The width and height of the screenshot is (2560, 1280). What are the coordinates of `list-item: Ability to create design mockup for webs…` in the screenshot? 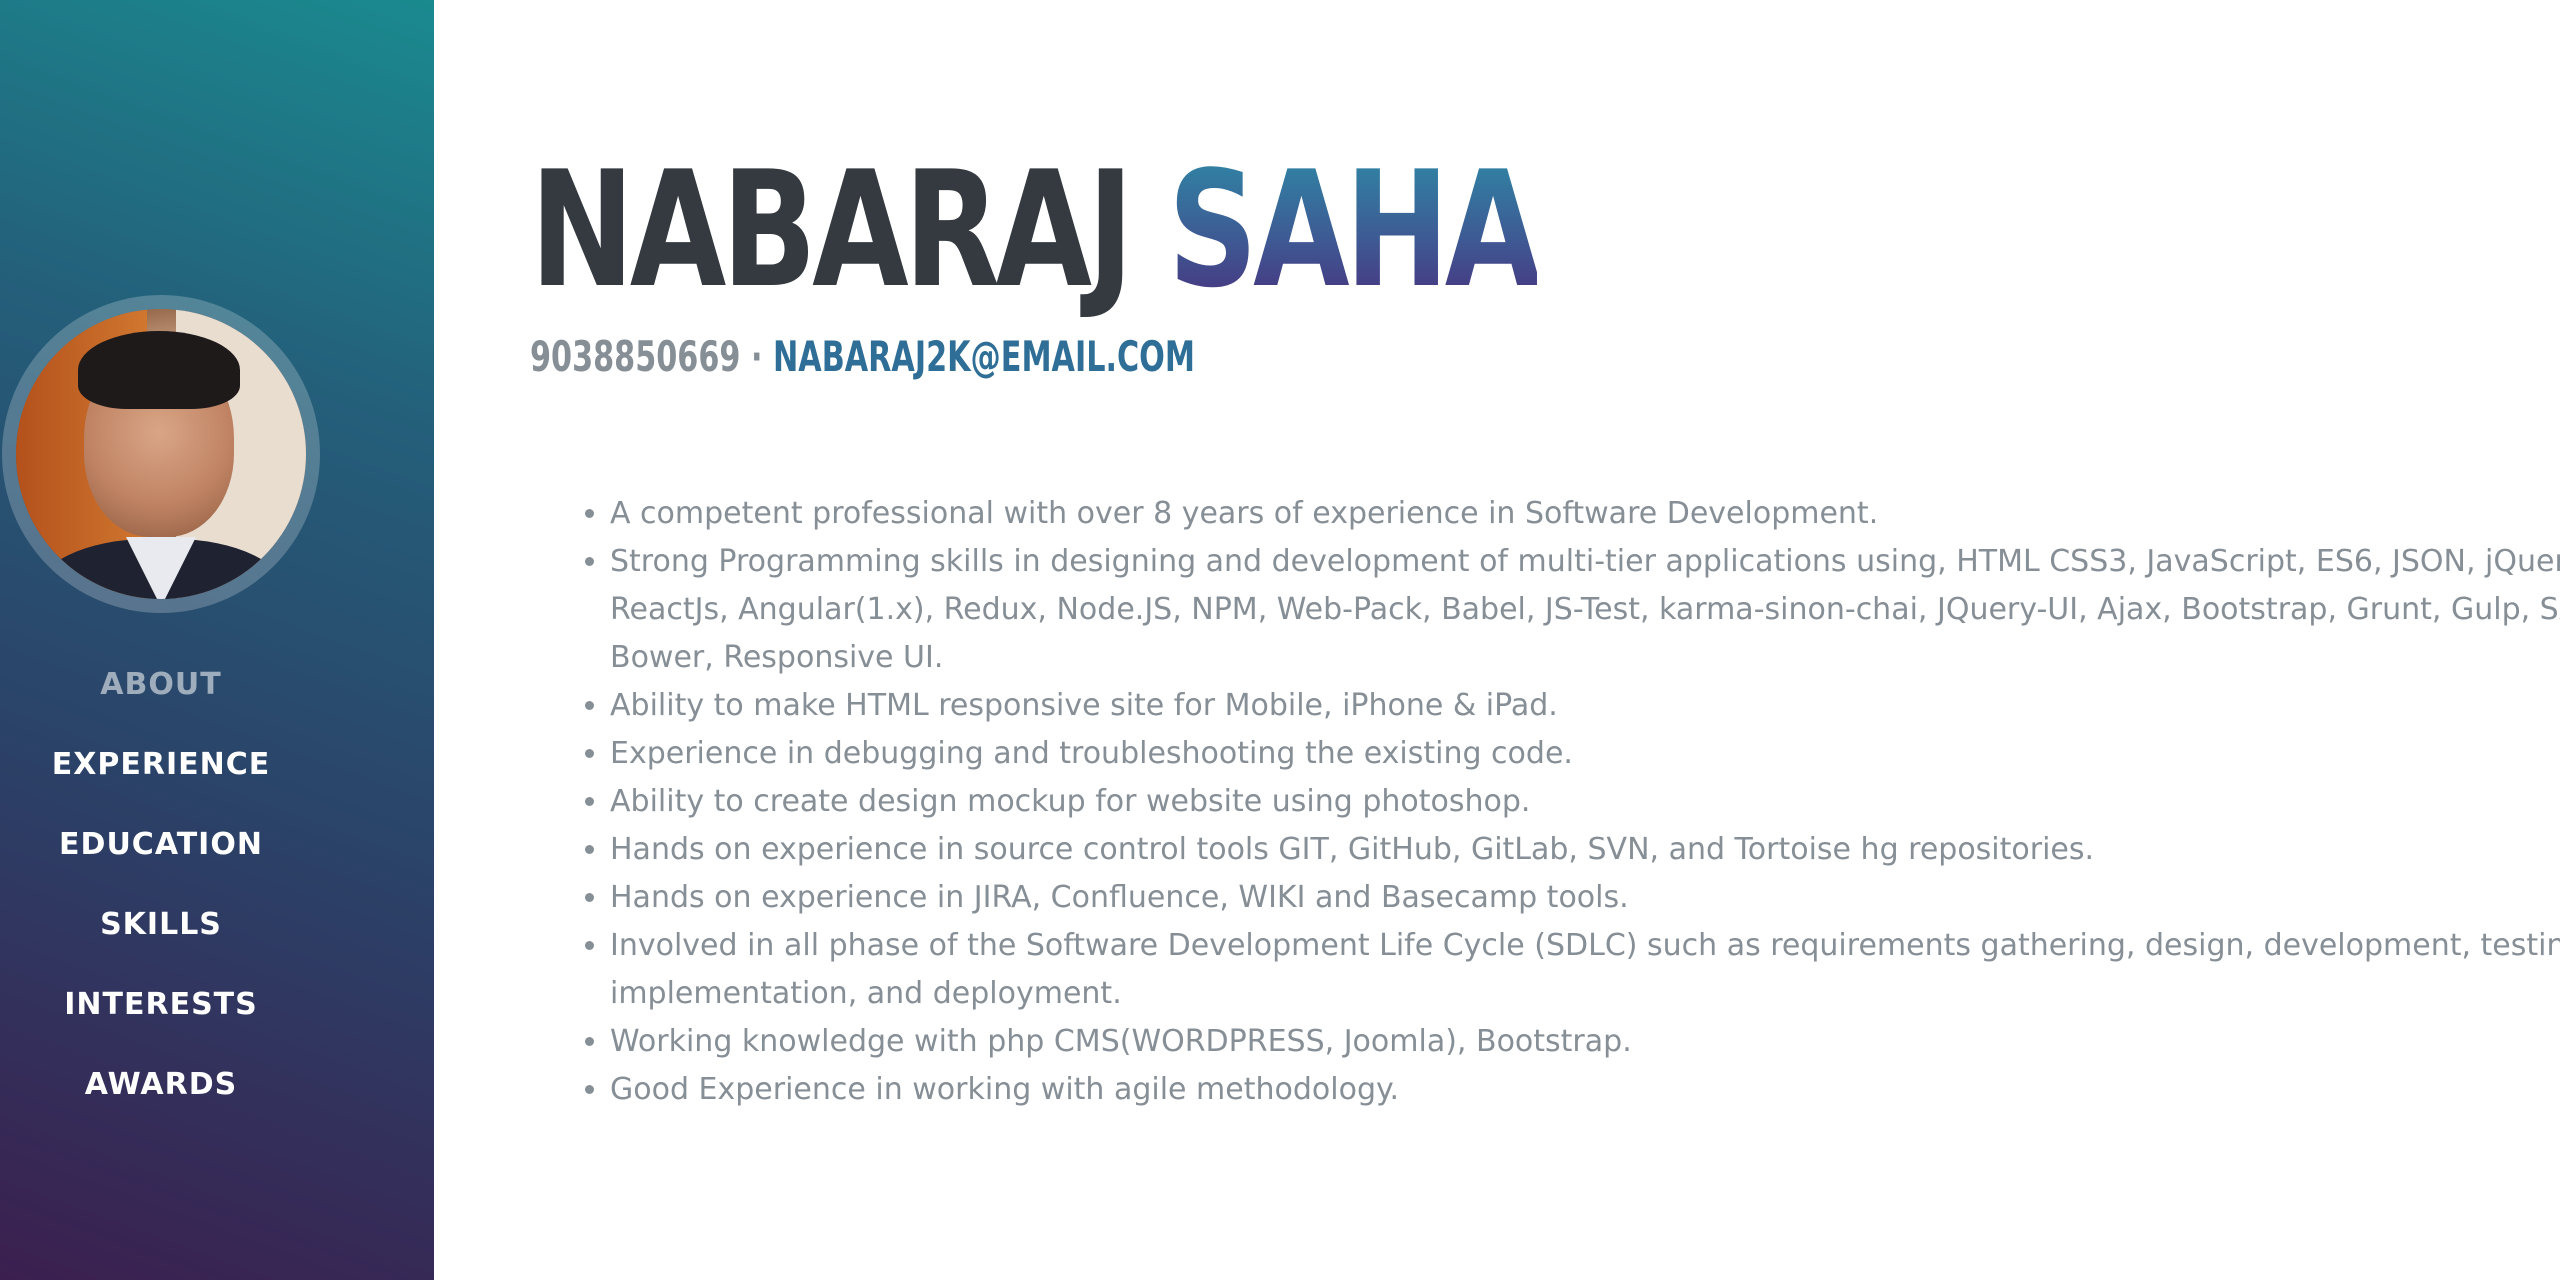 It's located at (1585, 802).